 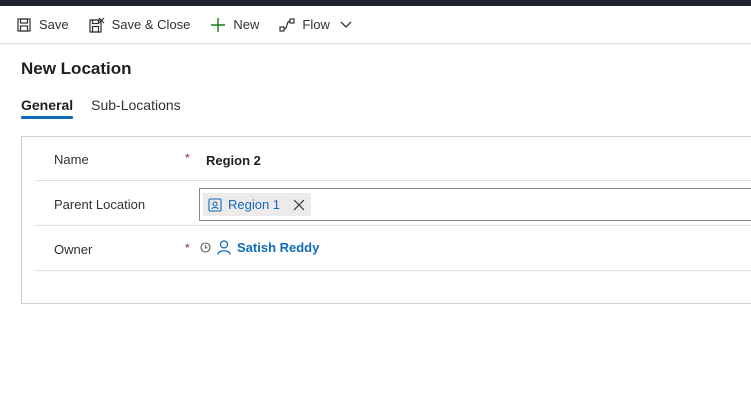 I want to click on new-label: New, so click(x=246, y=24).